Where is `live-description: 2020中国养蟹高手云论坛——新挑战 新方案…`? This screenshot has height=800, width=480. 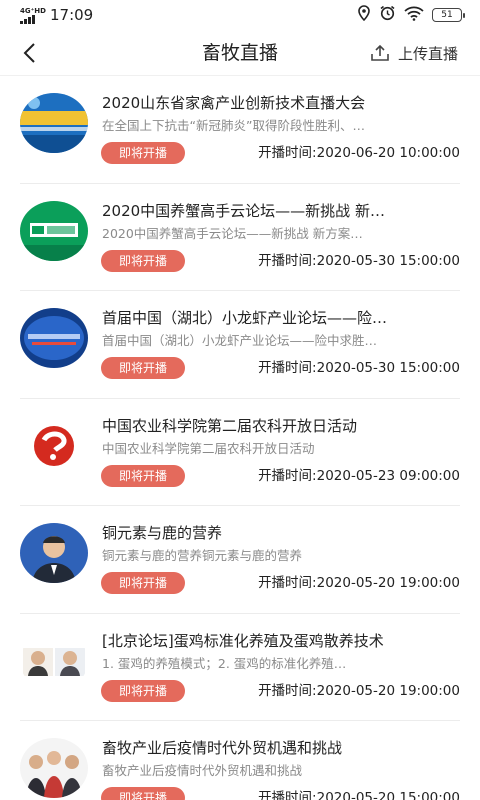
live-description: 2020中国养蟹高手云论坛——新挑战 新方案… is located at coordinates (232, 233).